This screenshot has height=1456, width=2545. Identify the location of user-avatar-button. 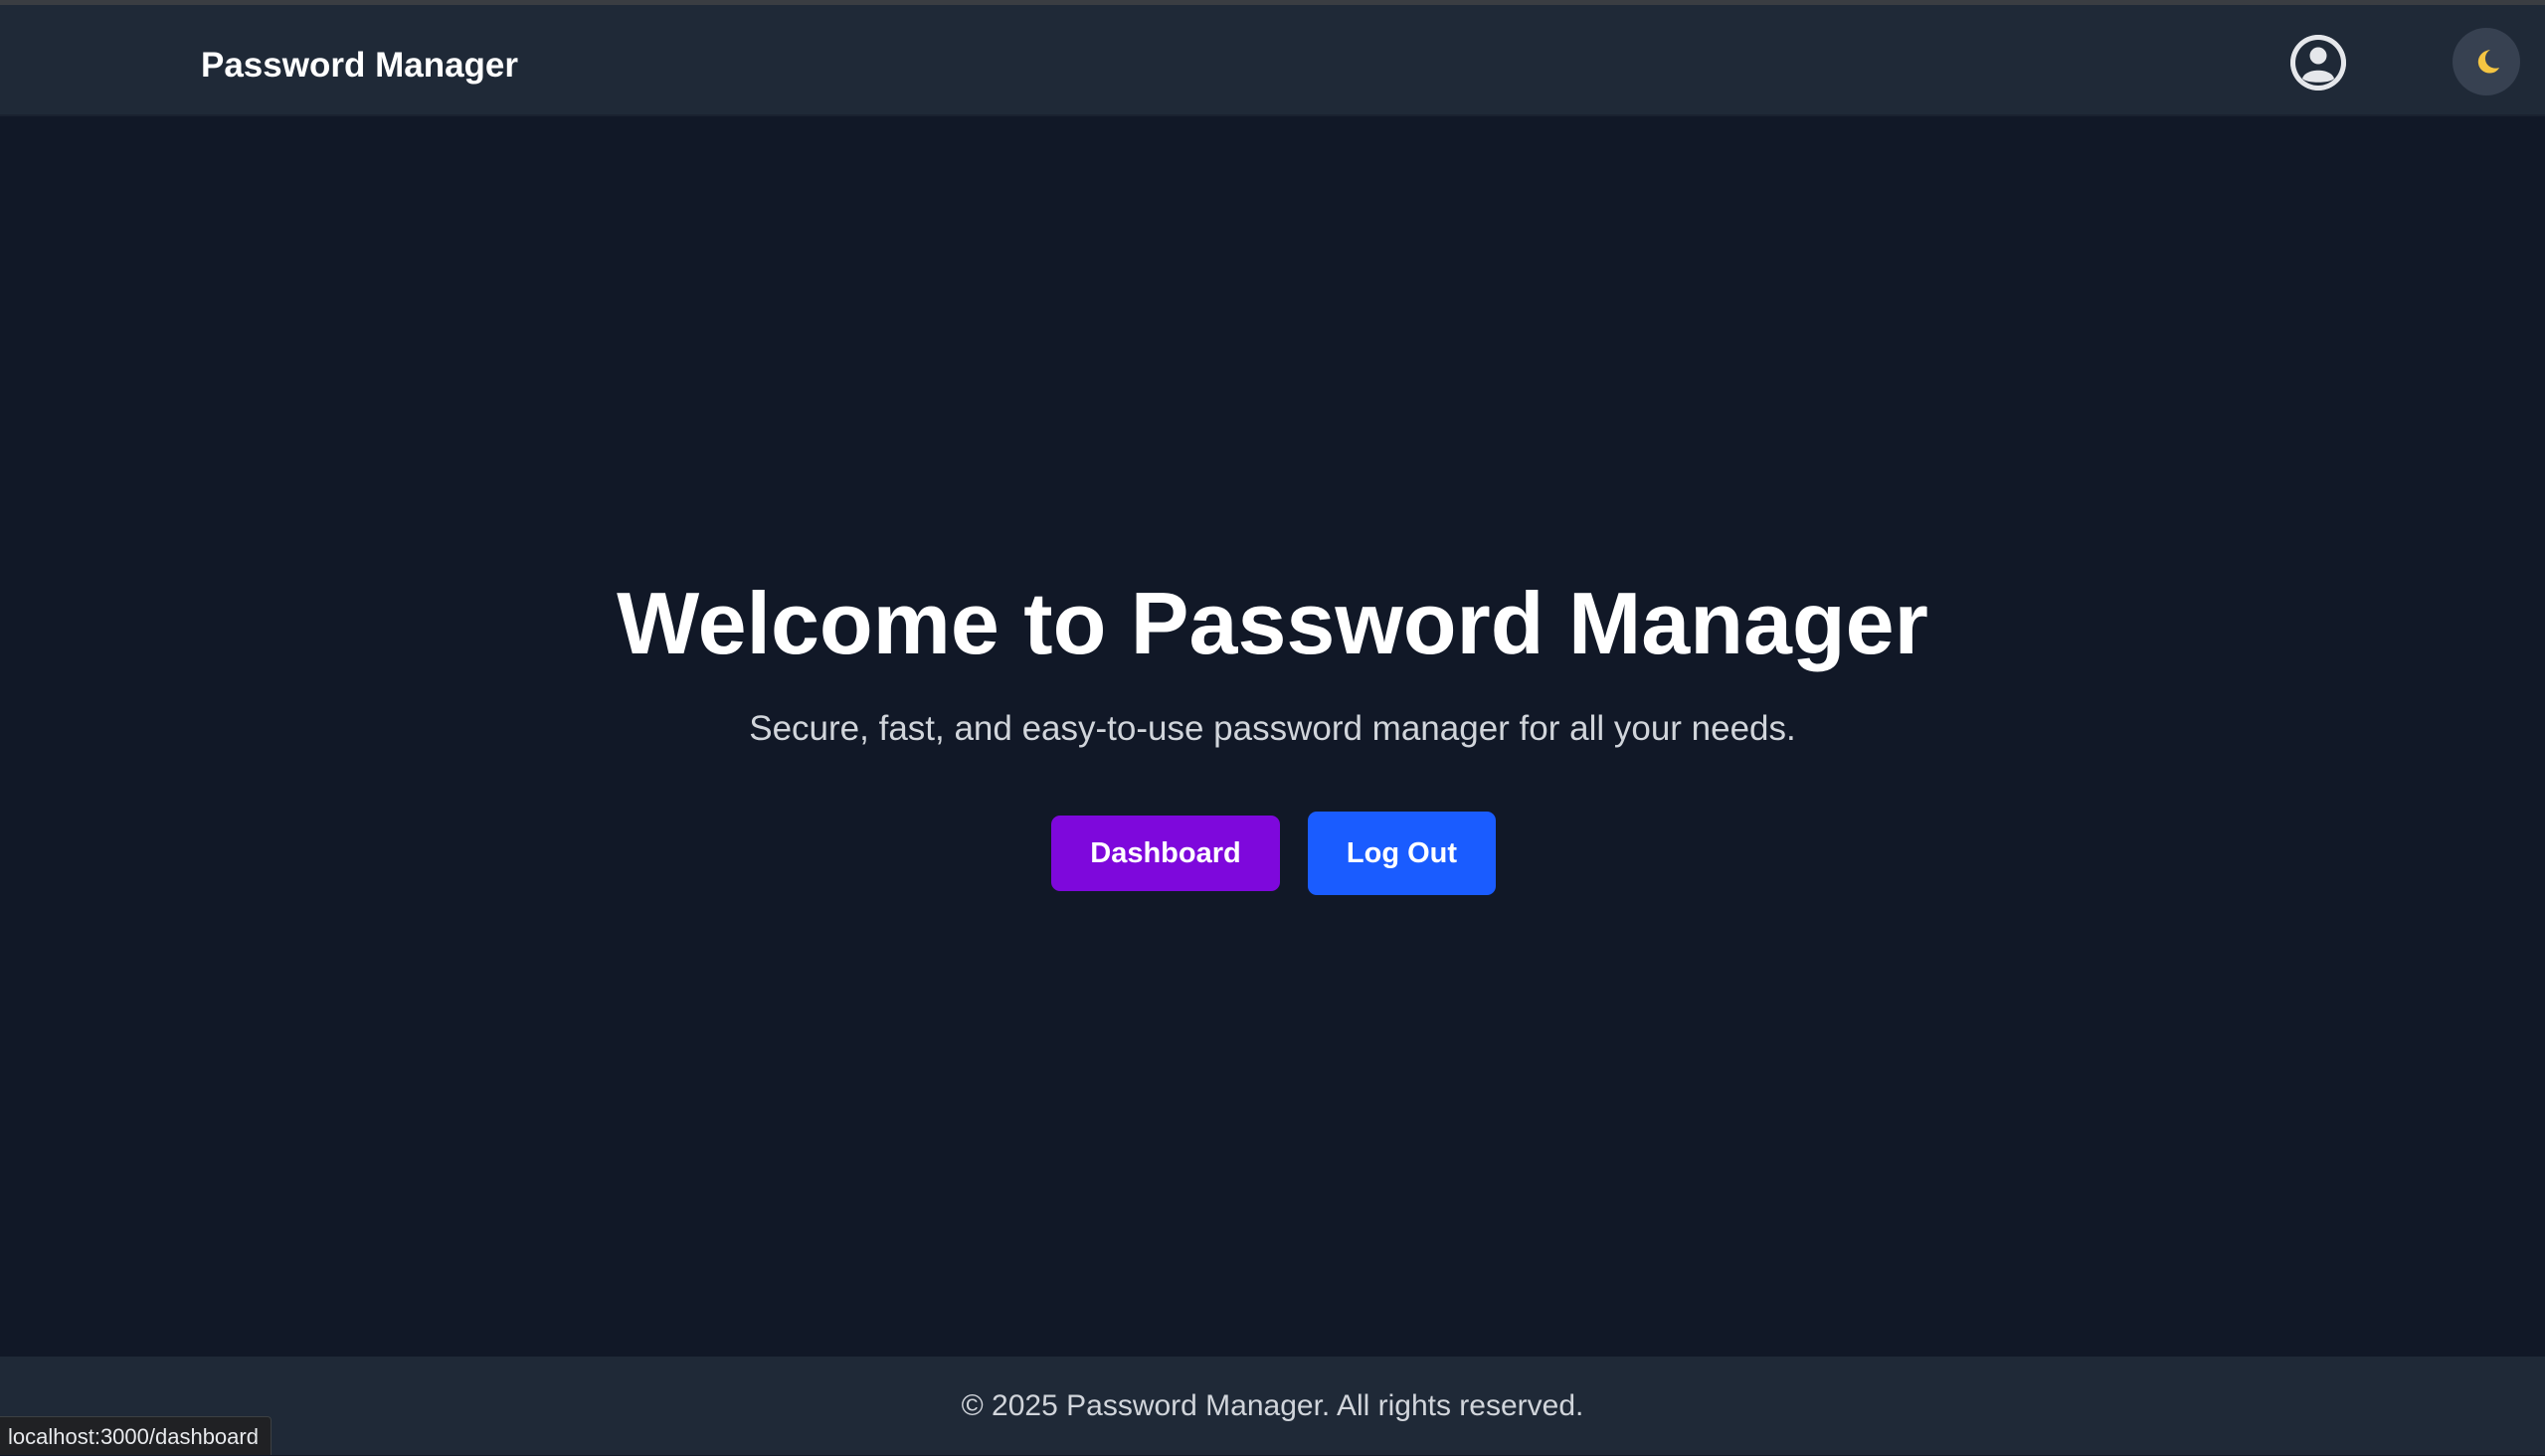
(2318, 63).